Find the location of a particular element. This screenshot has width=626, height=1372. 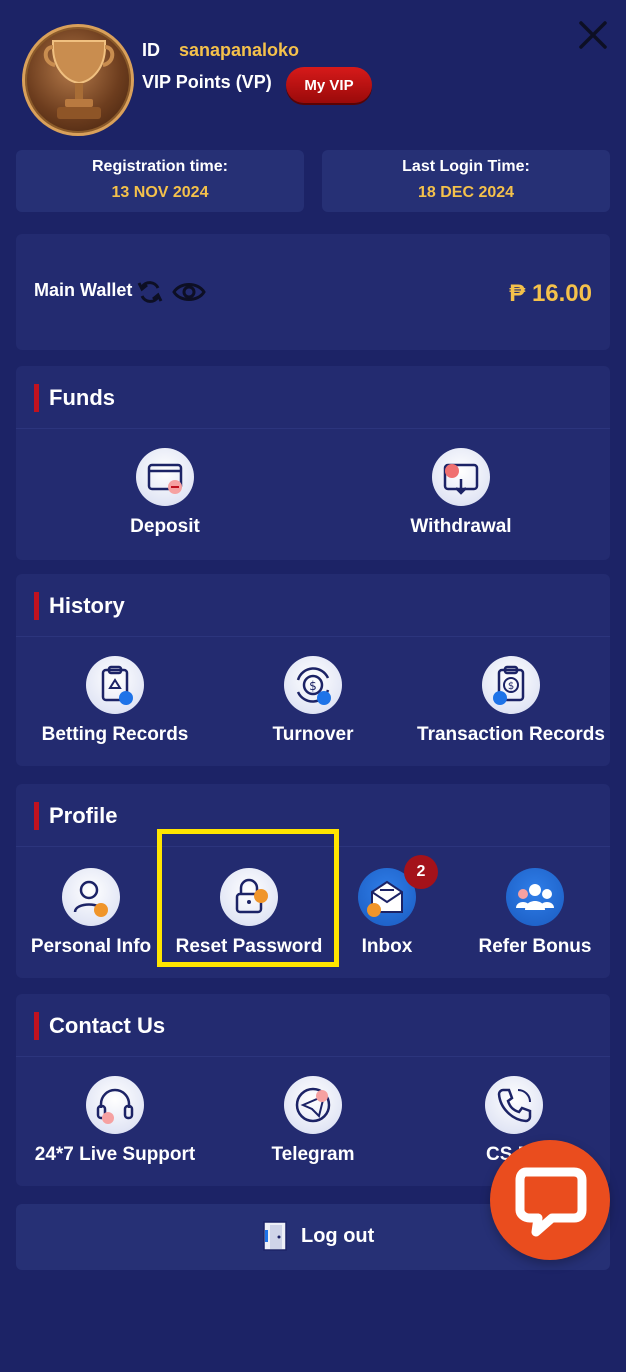

history-title: History is located at coordinates (79, 606).